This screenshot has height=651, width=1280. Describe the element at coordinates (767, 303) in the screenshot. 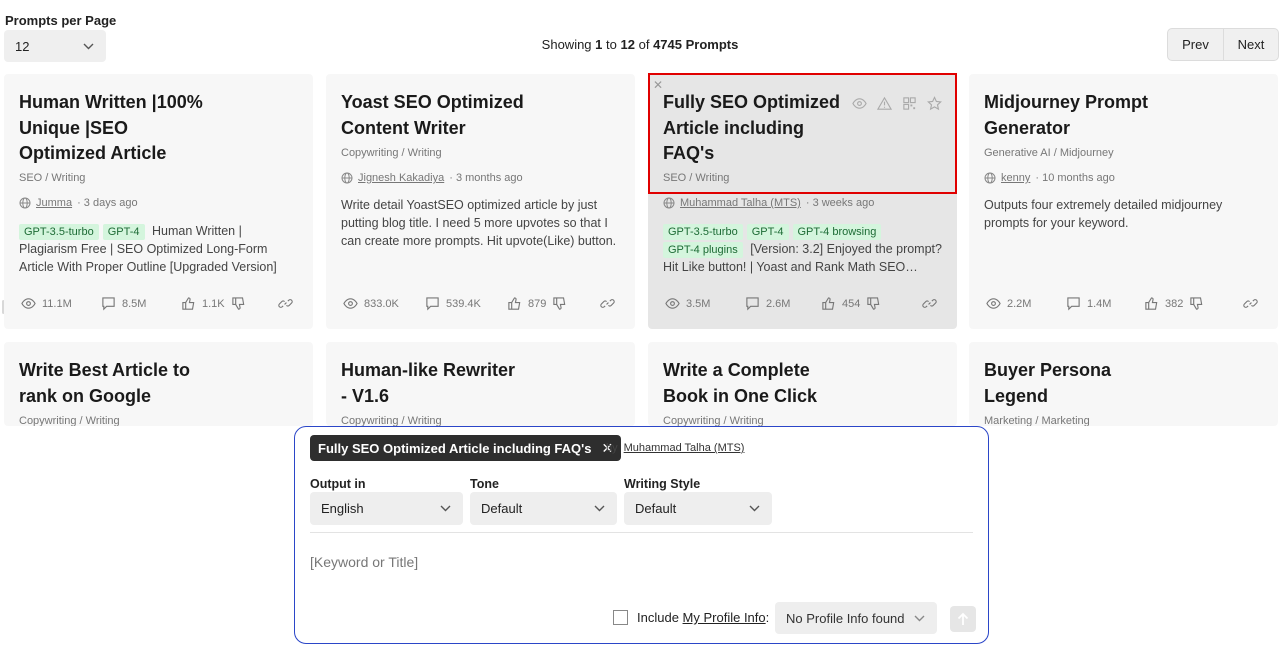

I see `comments-stat: 2.6M` at that location.